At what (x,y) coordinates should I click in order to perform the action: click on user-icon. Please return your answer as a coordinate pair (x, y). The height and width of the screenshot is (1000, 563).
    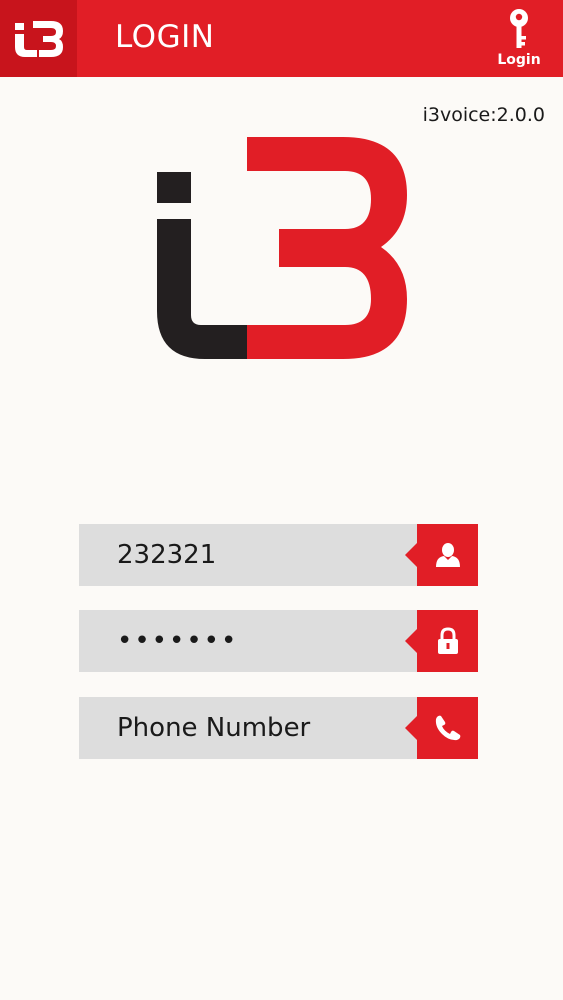
    Looking at the image, I should click on (447, 555).